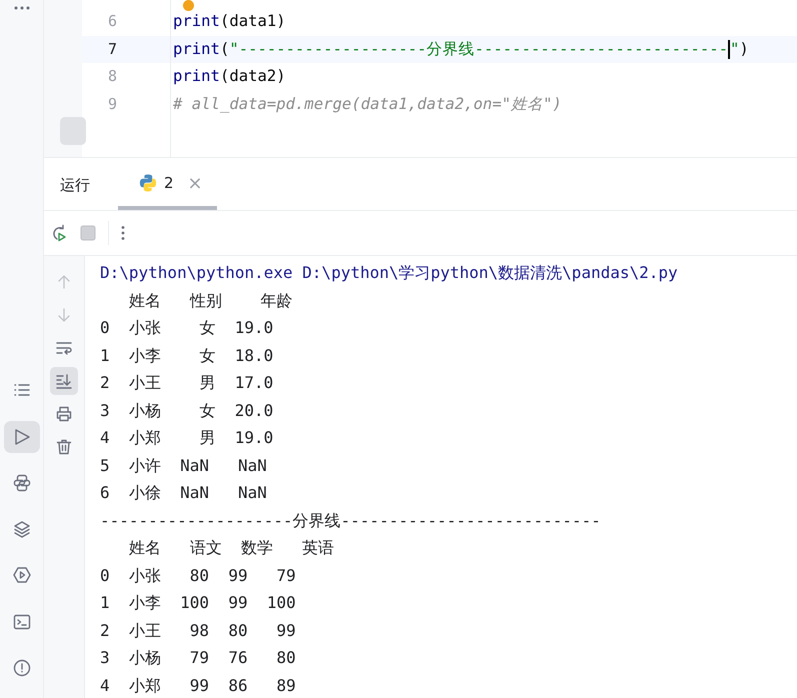  What do you see at coordinates (229, 21) in the screenshot?
I see `code-line: print(data1)` at bounding box center [229, 21].